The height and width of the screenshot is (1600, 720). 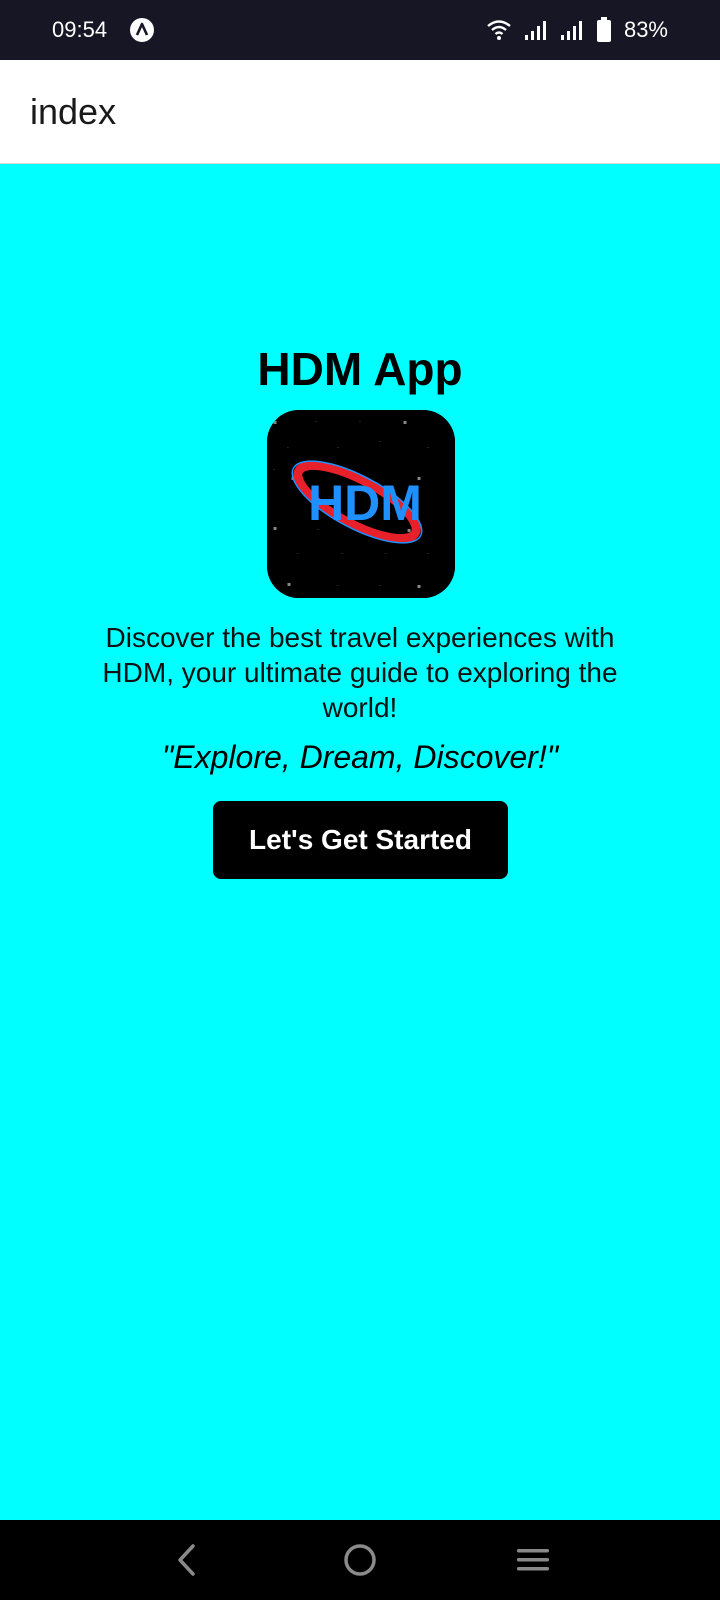 What do you see at coordinates (360, 369) in the screenshot?
I see `app-title: HDM App` at bounding box center [360, 369].